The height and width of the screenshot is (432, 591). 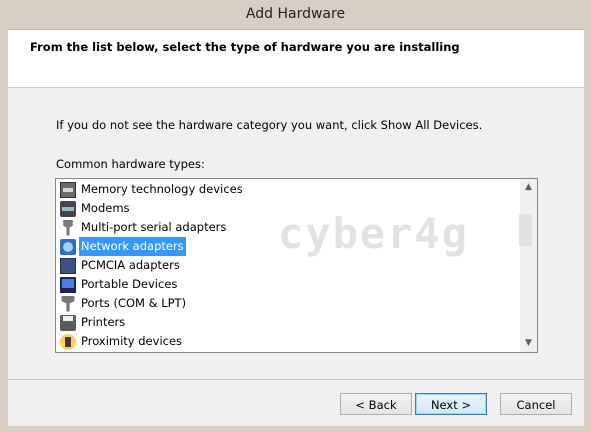 I want to click on list-item-multi-port-serial-adapters: Multi-port serial adapters, so click(x=144, y=227).